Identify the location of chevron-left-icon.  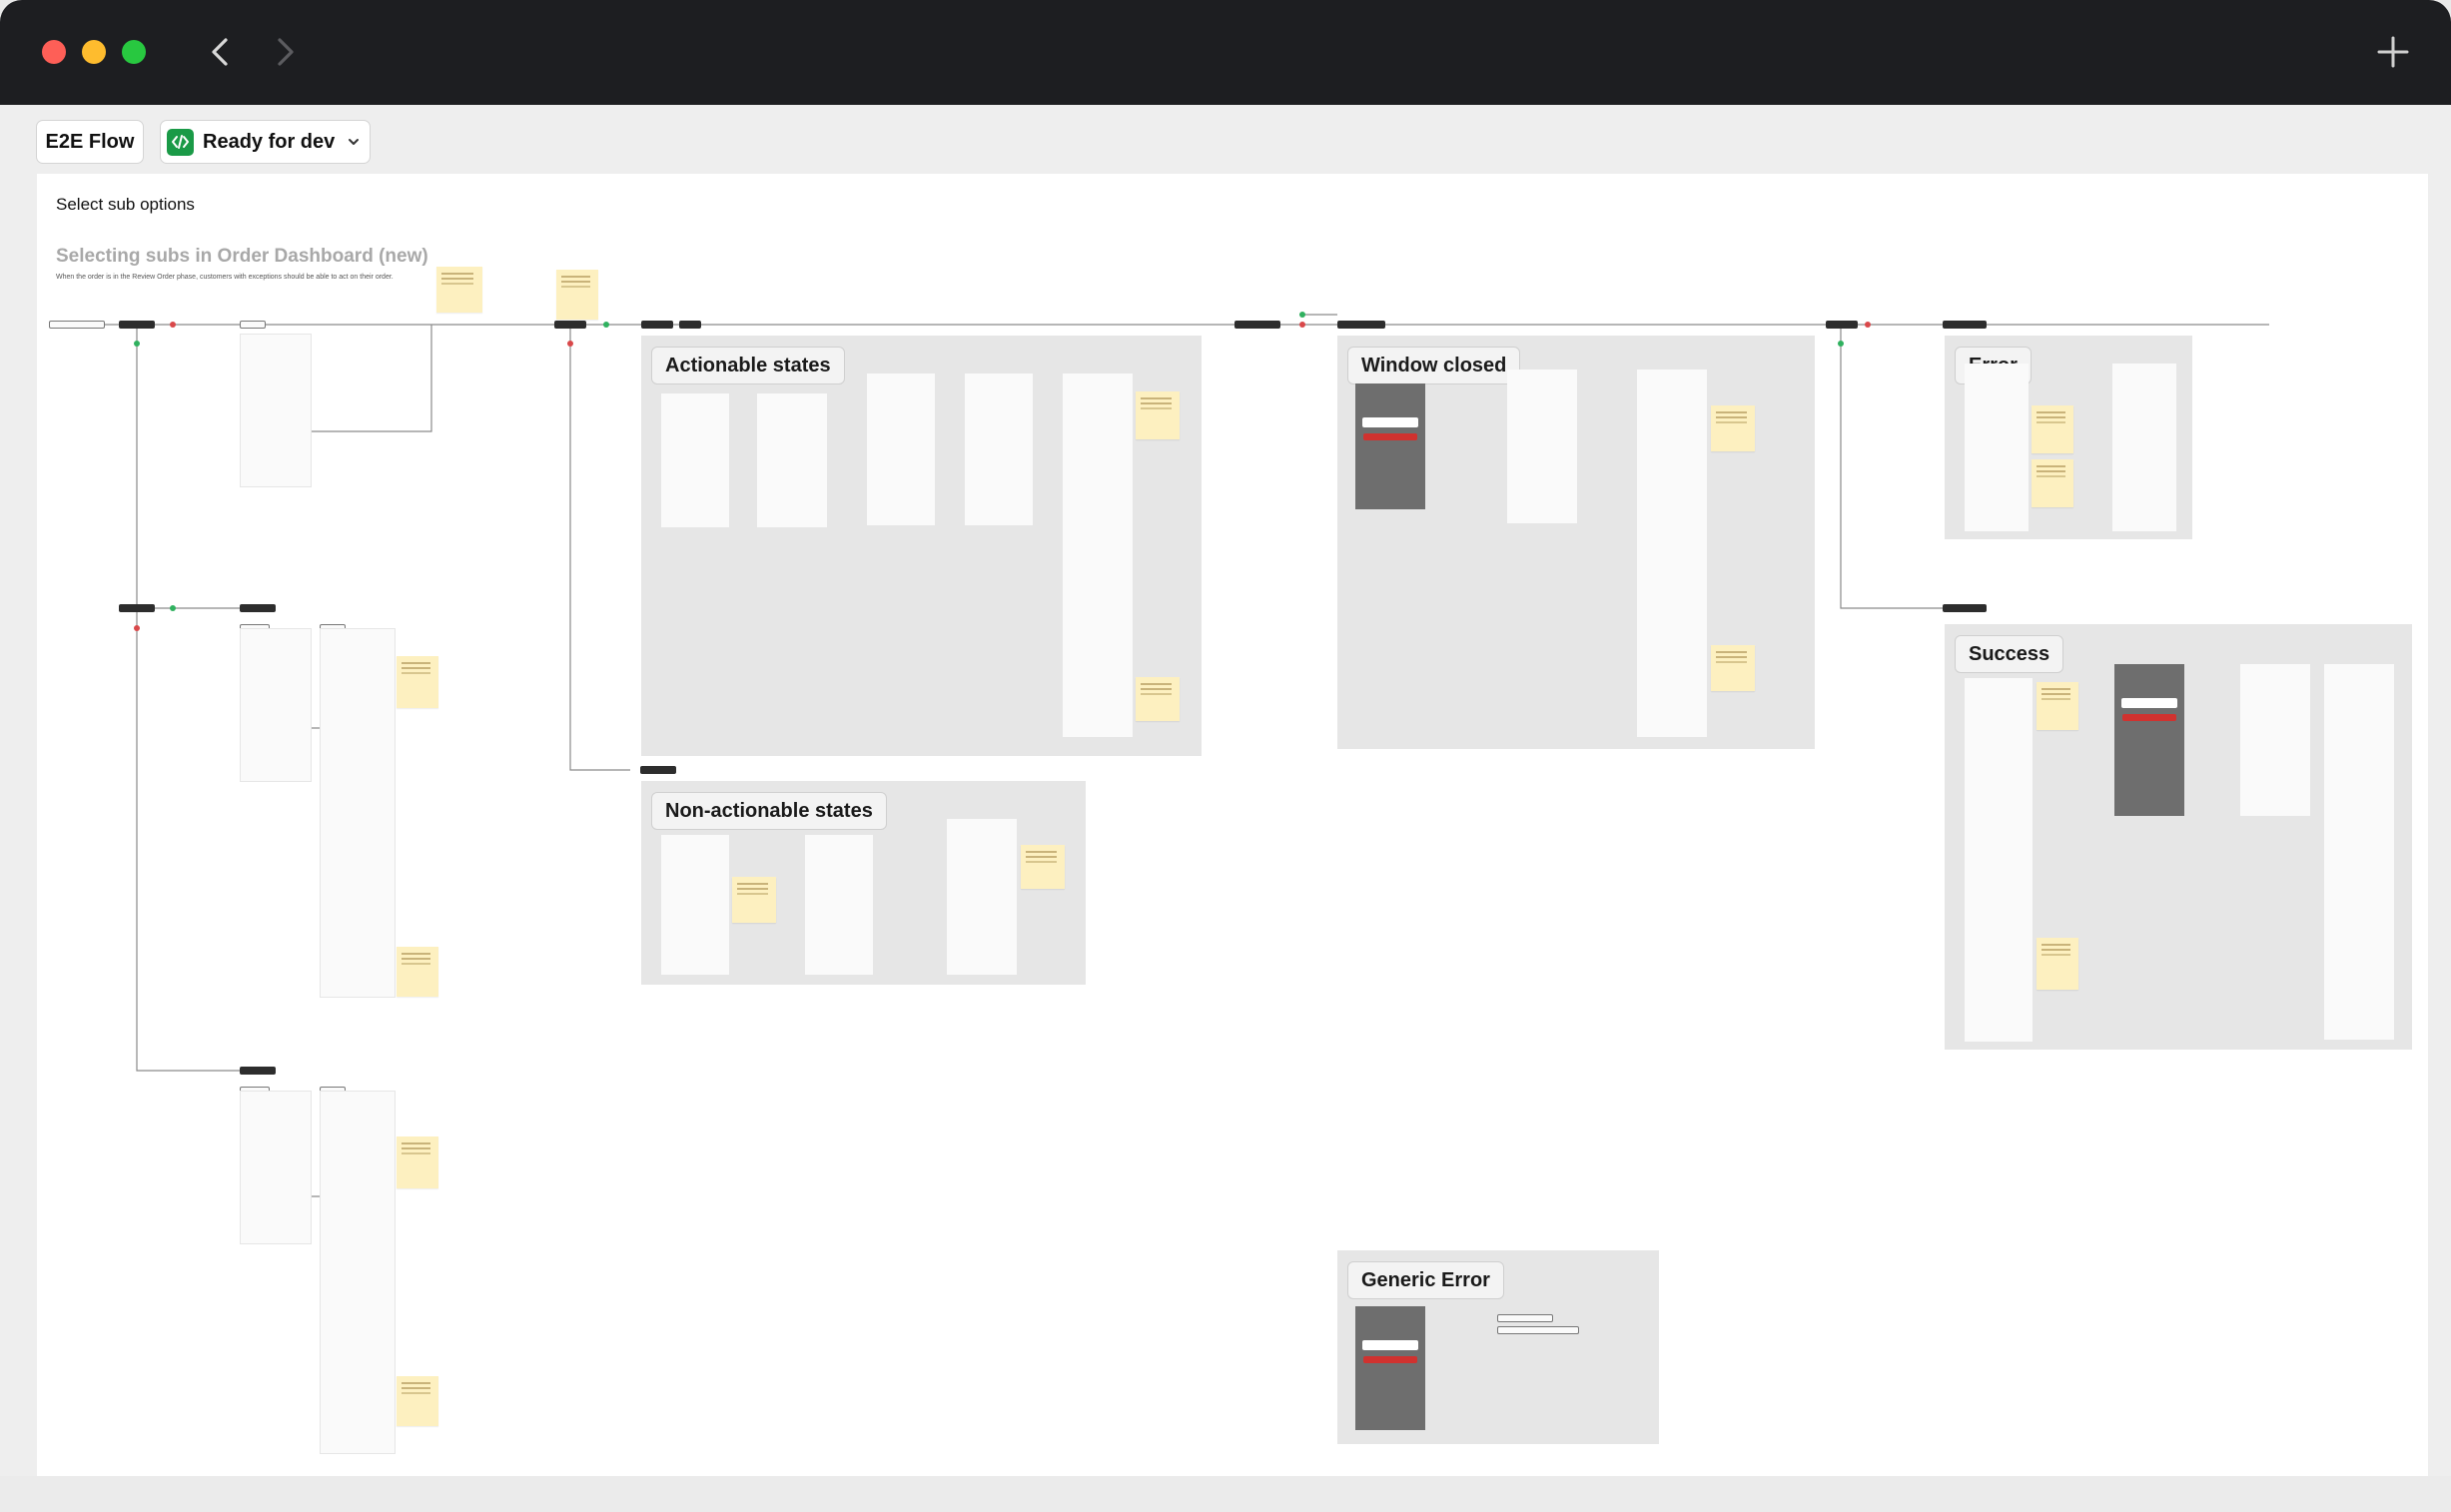
(222, 52).